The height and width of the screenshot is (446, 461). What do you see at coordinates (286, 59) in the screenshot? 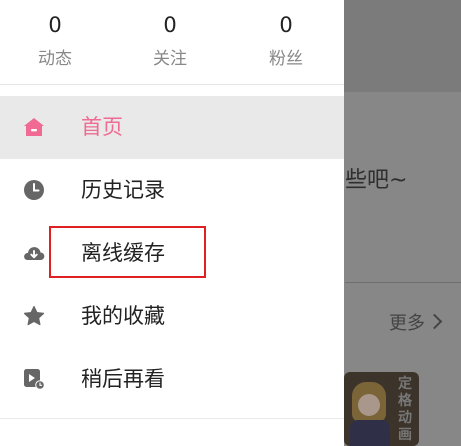
I see `stat-label: 粉丝` at bounding box center [286, 59].